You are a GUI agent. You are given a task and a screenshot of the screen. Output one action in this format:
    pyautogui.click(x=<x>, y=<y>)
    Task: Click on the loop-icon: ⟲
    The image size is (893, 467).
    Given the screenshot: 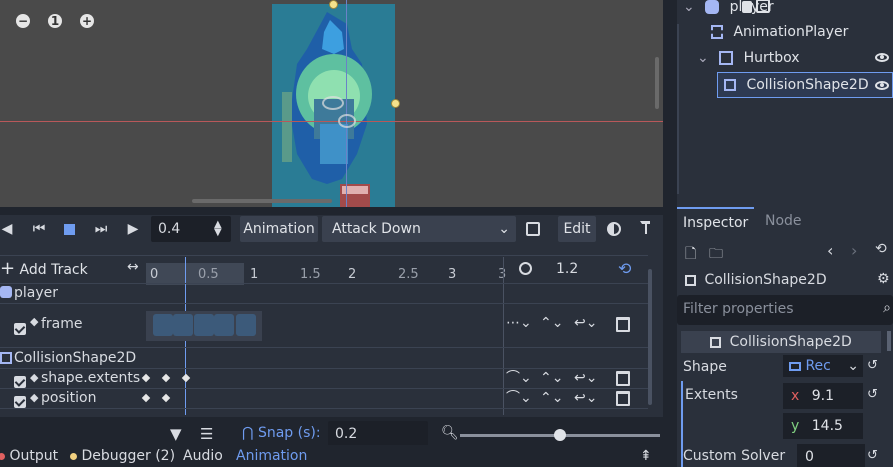 What is the action you would take?
    pyautogui.click(x=624, y=268)
    